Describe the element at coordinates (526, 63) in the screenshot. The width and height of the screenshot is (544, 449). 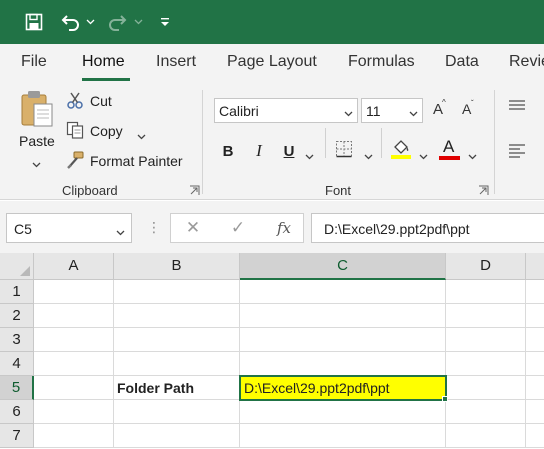
I see `tab-review: Revie` at that location.